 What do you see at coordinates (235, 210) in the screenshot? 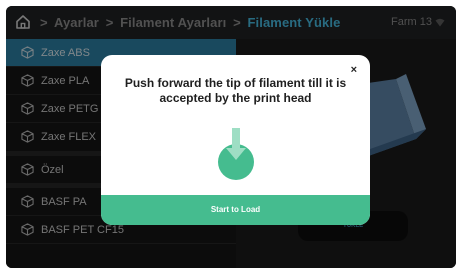
I see `start-to-load-button: Start to Load` at bounding box center [235, 210].